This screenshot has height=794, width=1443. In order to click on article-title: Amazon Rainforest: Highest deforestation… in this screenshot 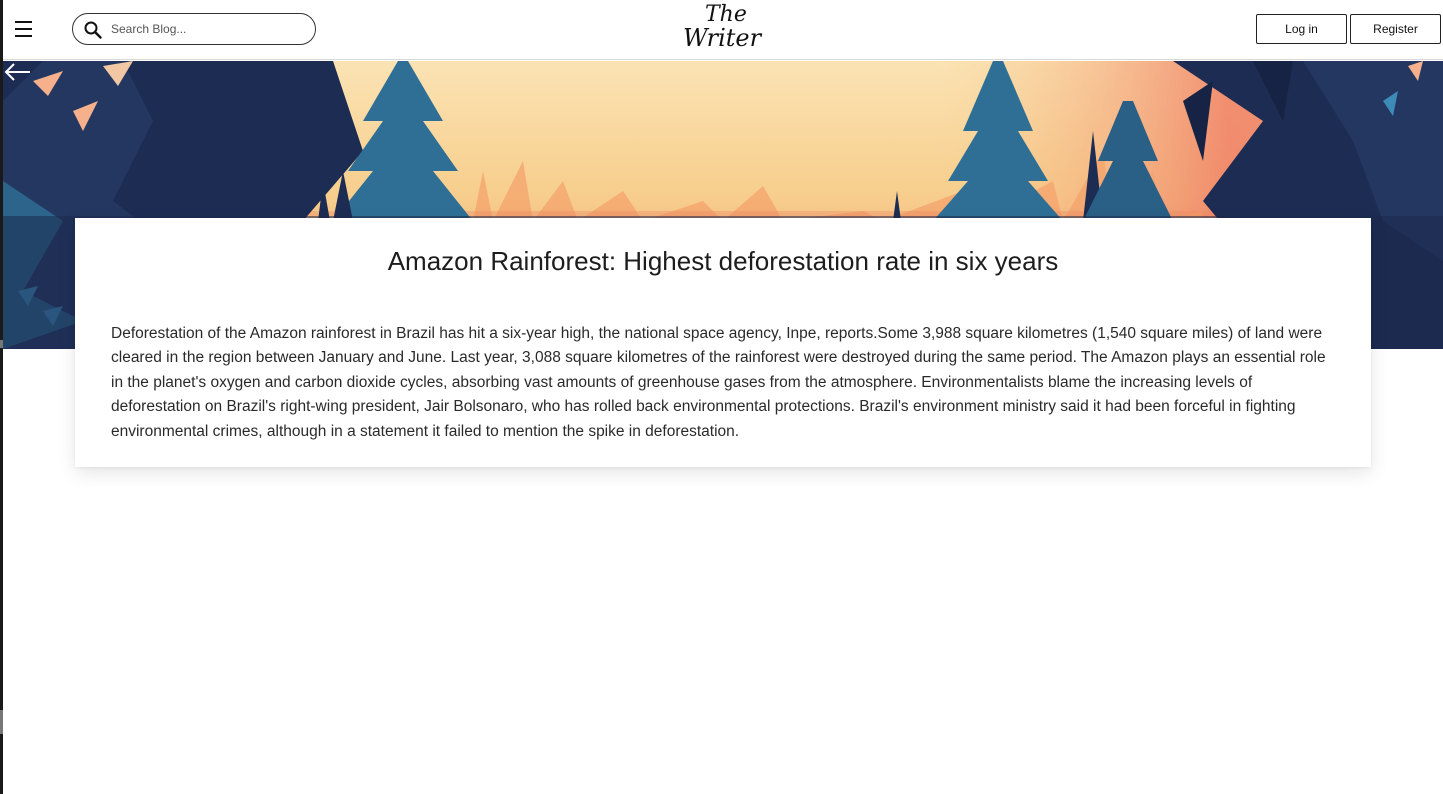, I will do `click(723, 261)`.